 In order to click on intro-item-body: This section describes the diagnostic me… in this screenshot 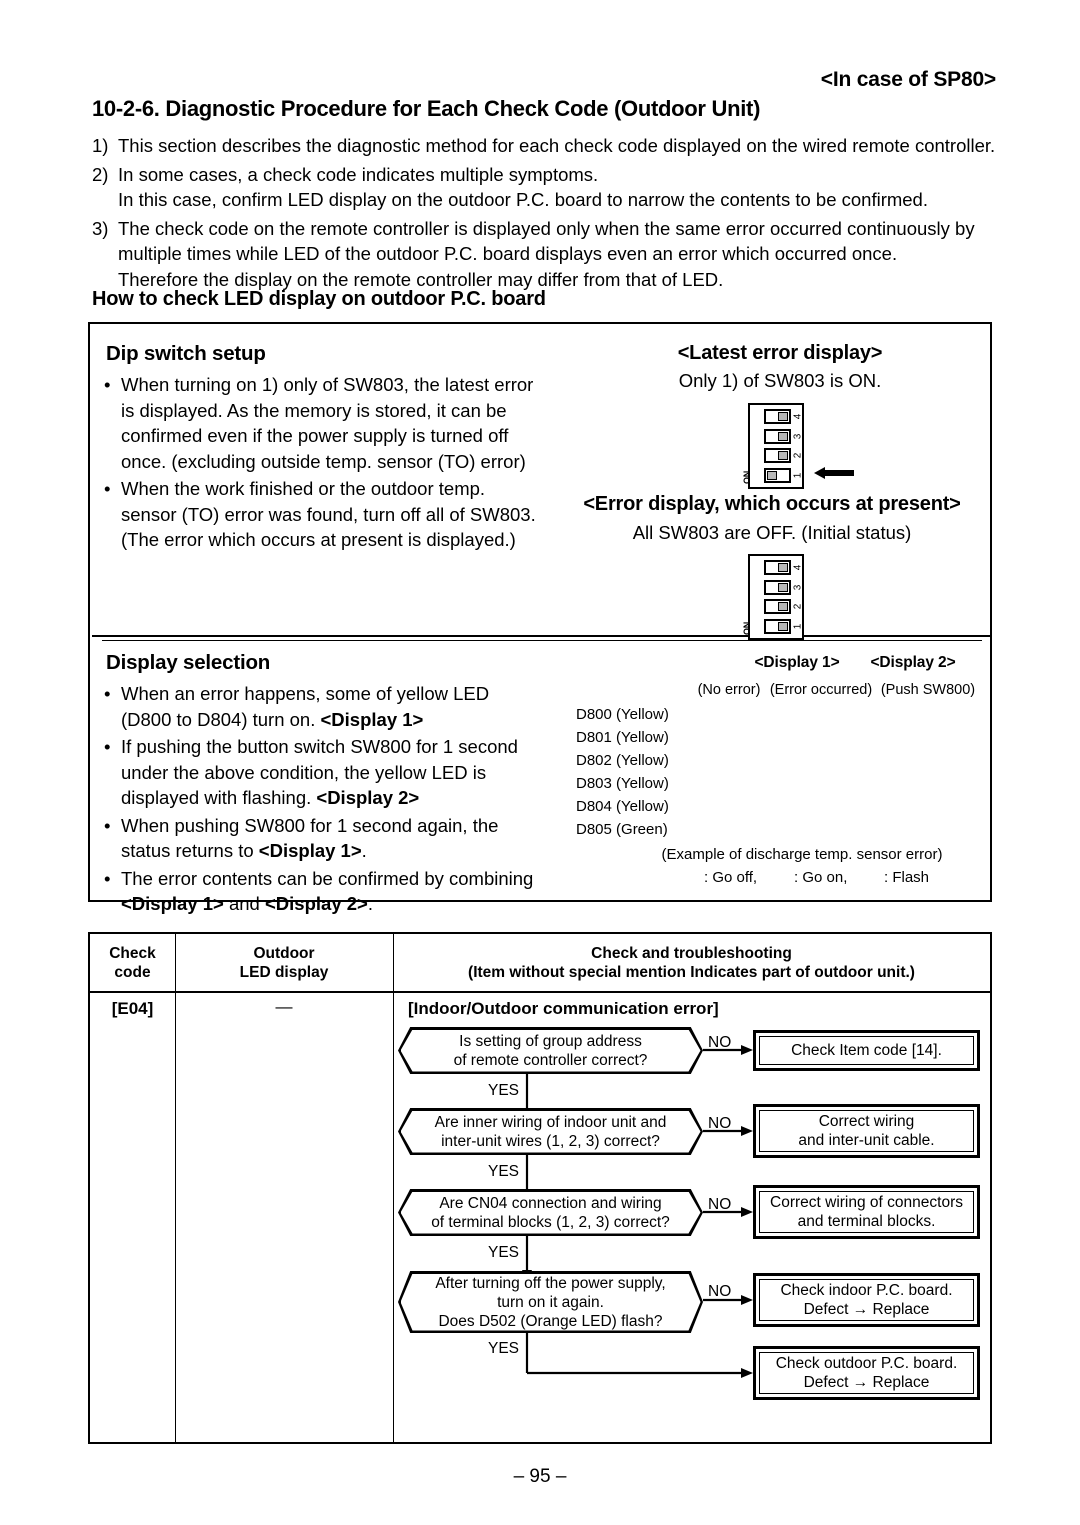, I will do `click(556, 146)`.